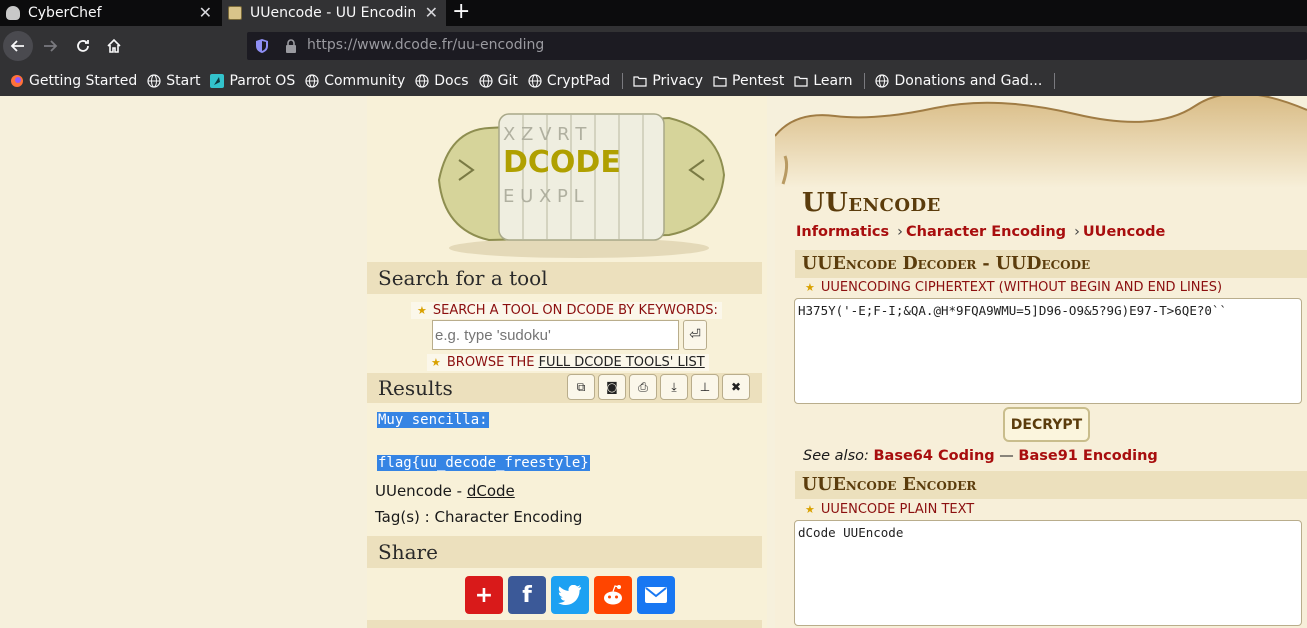 The image size is (1307, 628). Describe the element at coordinates (581, 387) in the screenshot. I see `copy-button: ⧉` at that location.